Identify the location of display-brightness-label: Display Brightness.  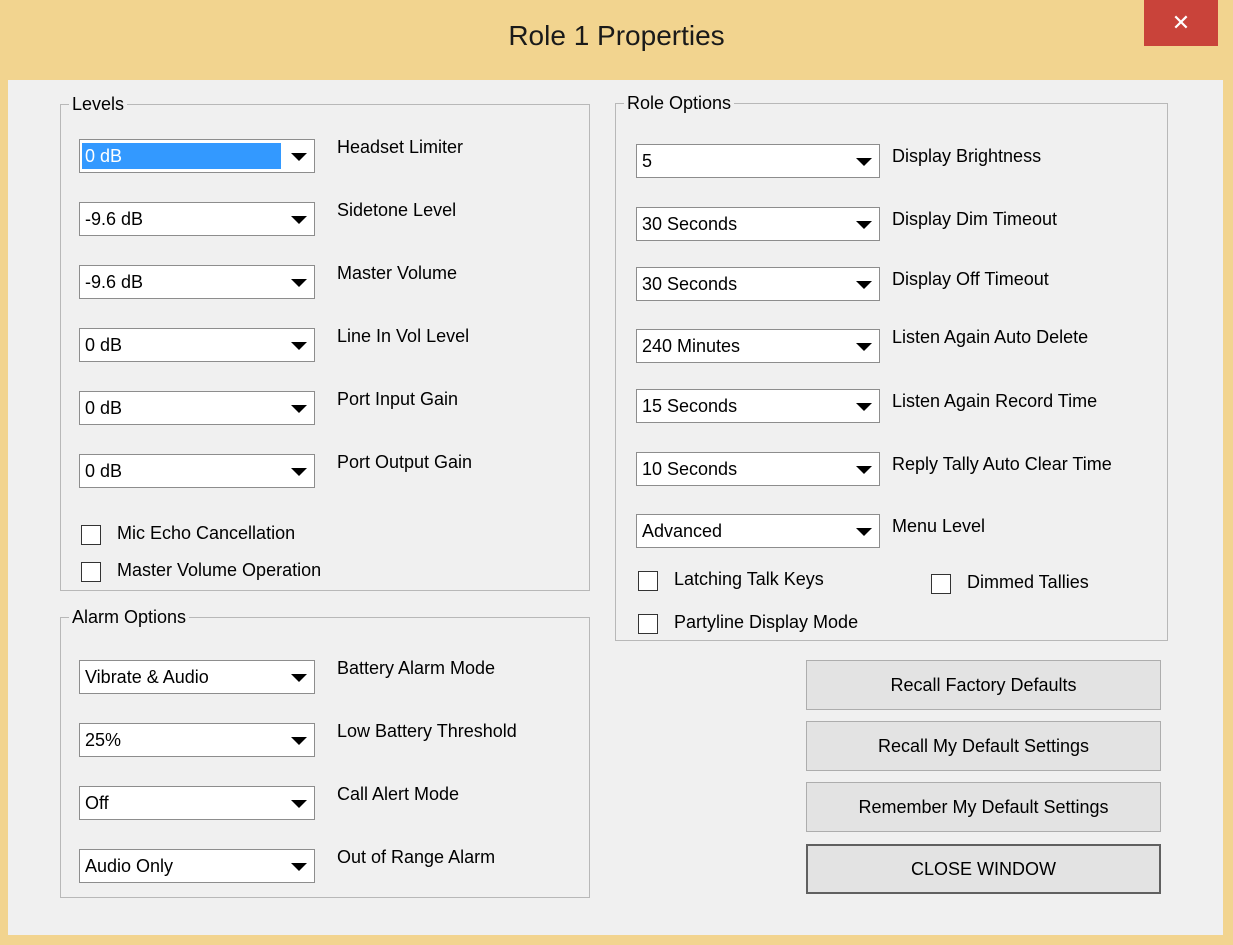
(967, 156).